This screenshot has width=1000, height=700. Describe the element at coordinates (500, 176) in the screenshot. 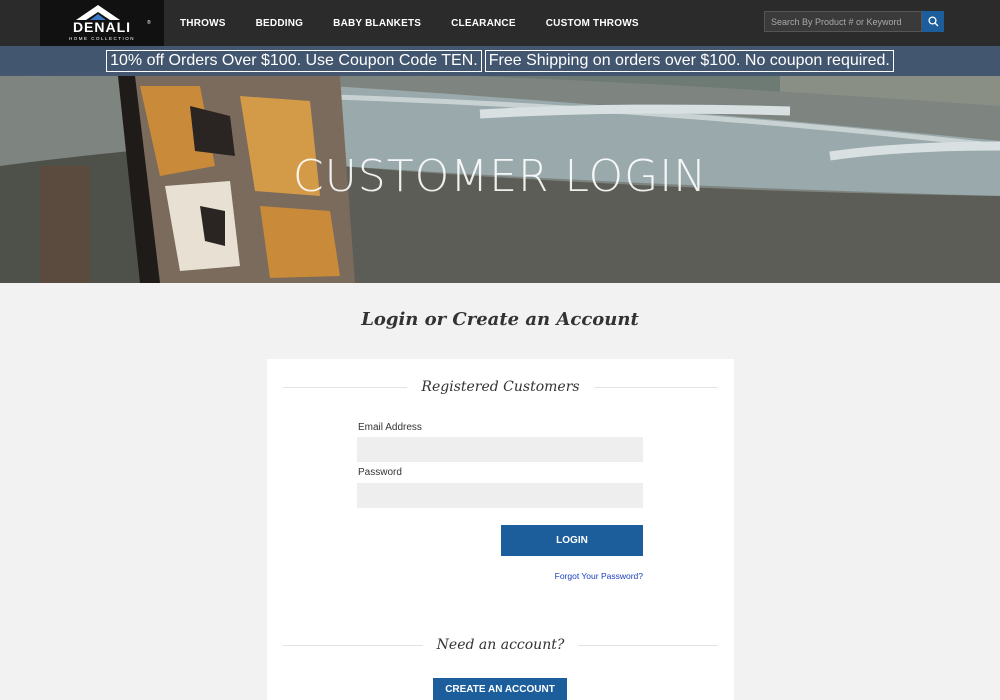

I see `hero-title: CUSTOMER LOGIN` at that location.